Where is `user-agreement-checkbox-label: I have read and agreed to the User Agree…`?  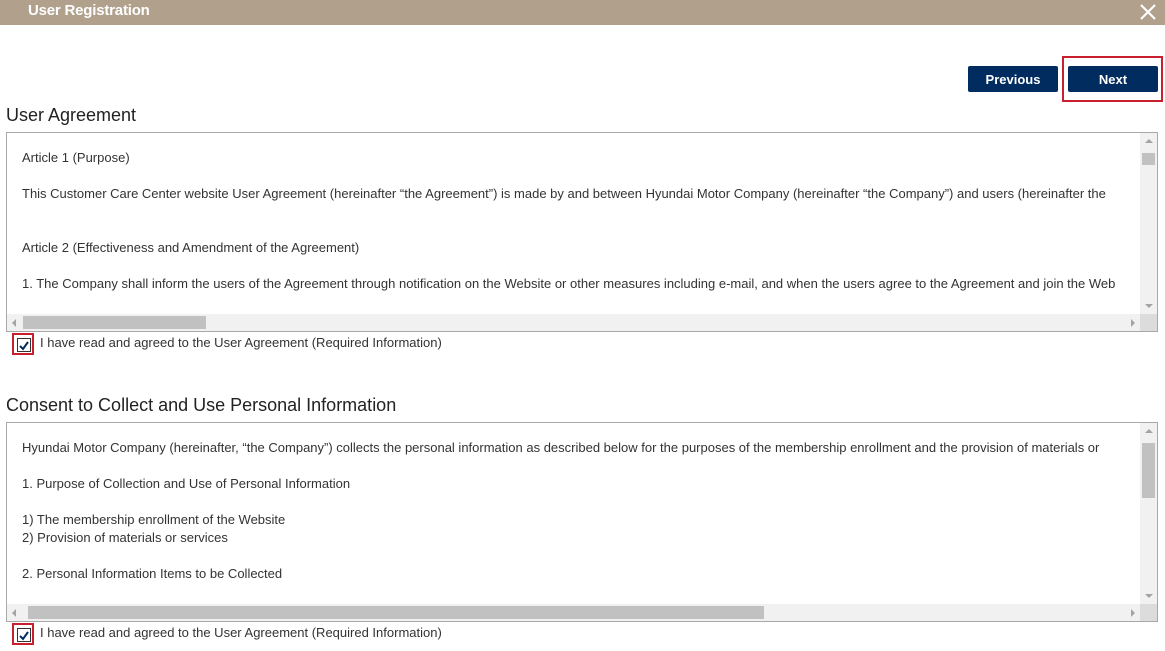 user-agreement-checkbox-label: I have read and agreed to the User Agree… is located at coordinates (241, 342).